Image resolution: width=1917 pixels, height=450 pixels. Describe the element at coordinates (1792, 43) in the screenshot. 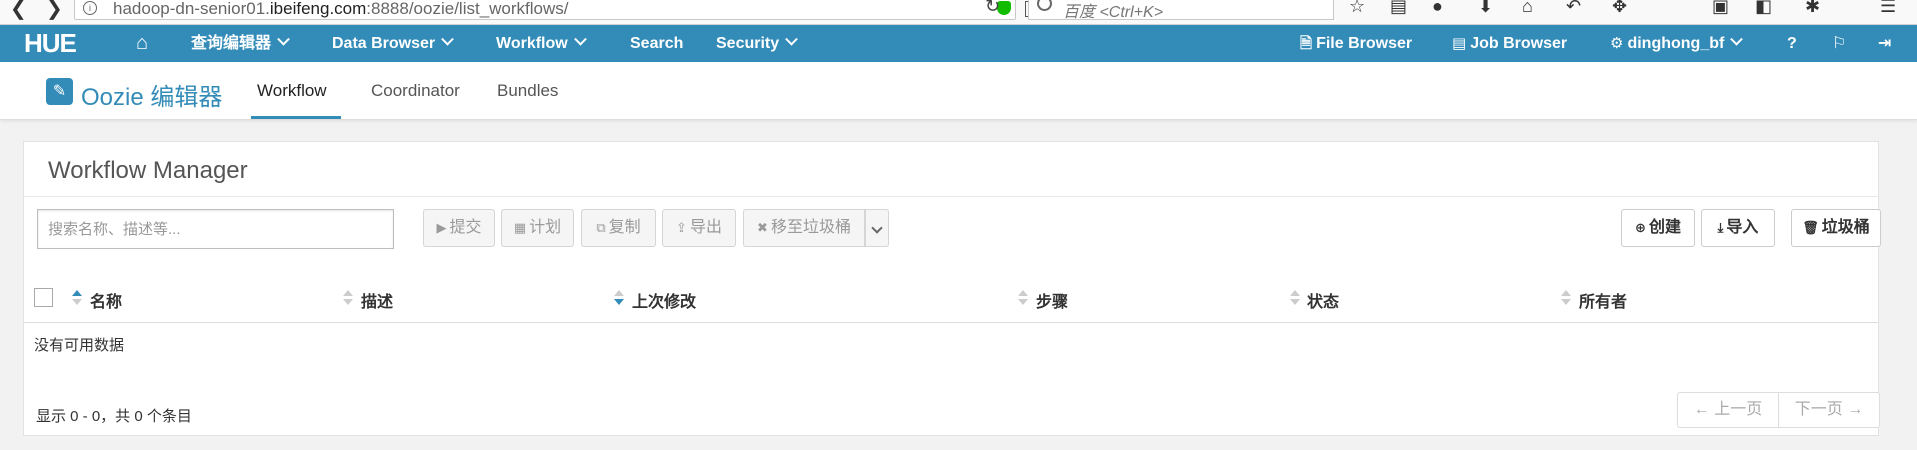

I see `help-icon: ?` at that location.